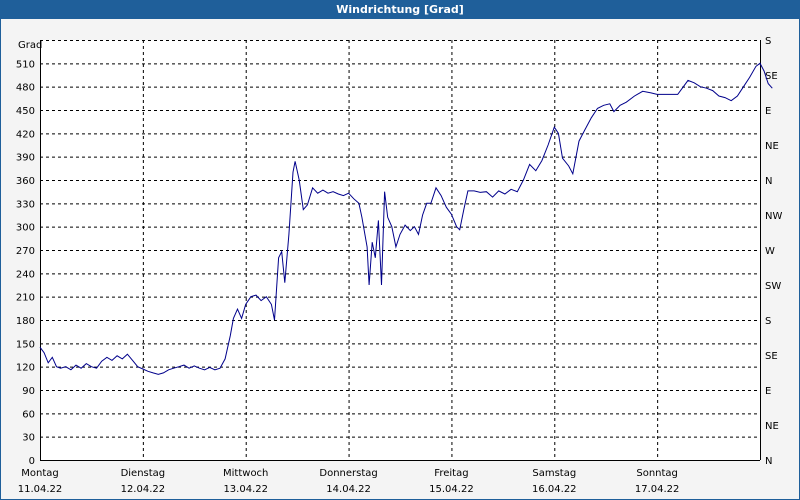 This screenshot has width=800, height=500. Describe the element at coordinates (25, 344) in the screenshot. I see `y-tick-label: 150` at that location.